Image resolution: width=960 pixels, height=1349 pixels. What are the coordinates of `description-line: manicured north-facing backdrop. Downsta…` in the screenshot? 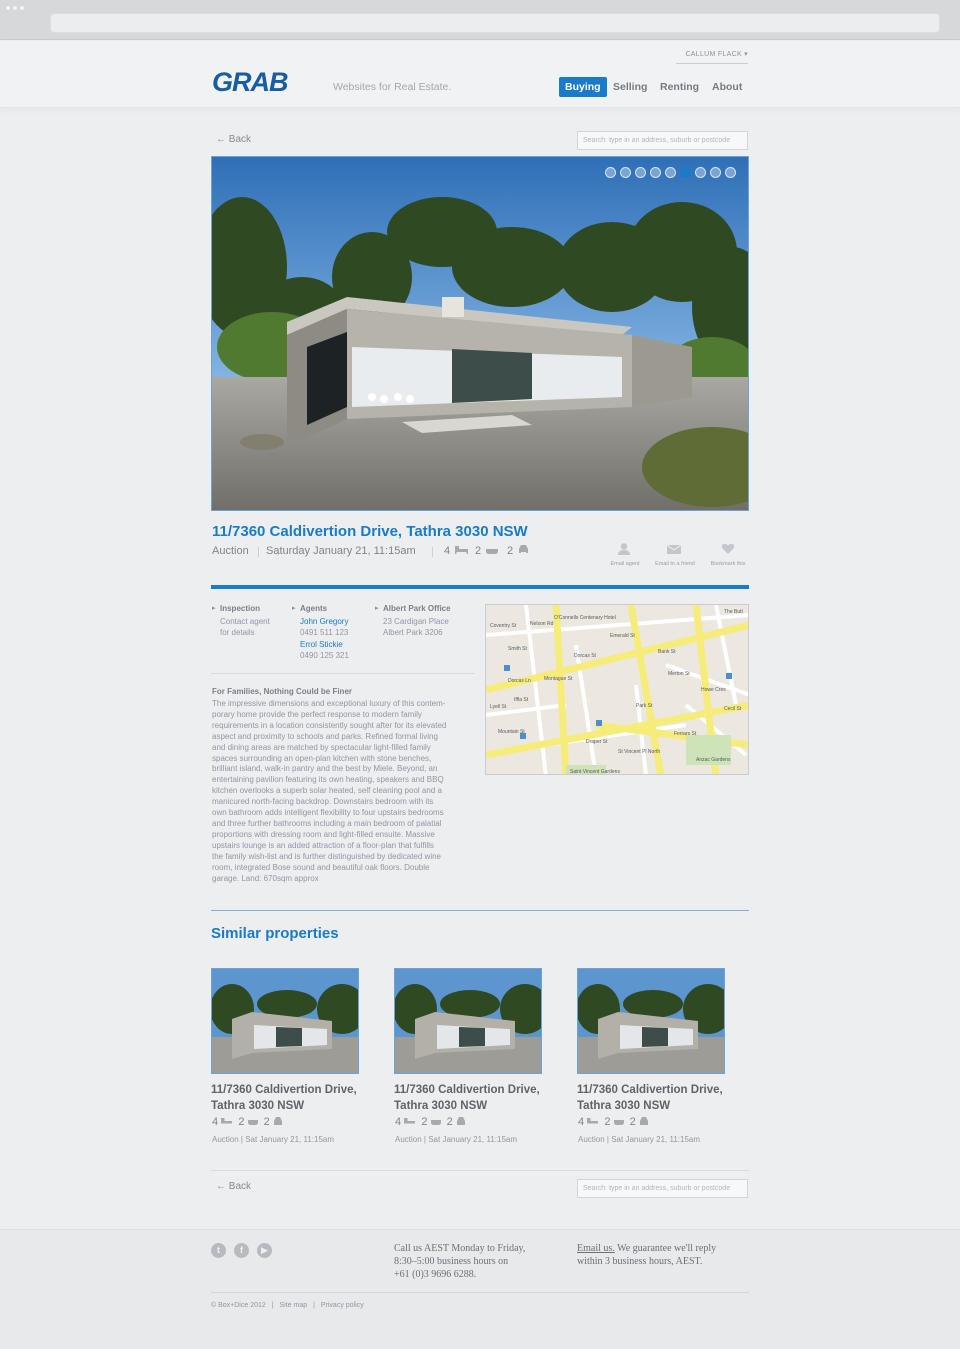 It's located at (323, 802).